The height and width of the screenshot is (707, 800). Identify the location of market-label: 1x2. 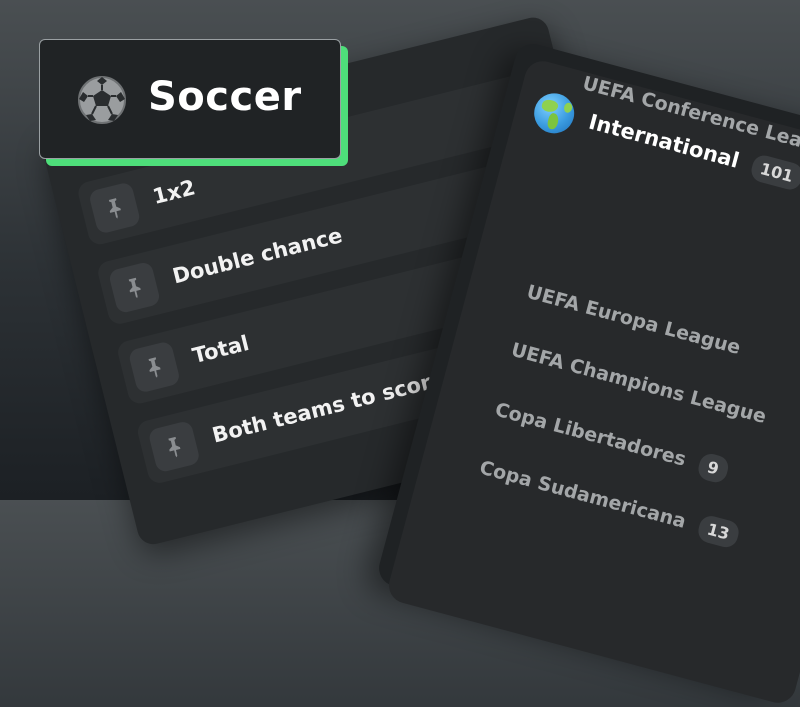
(174, 192).